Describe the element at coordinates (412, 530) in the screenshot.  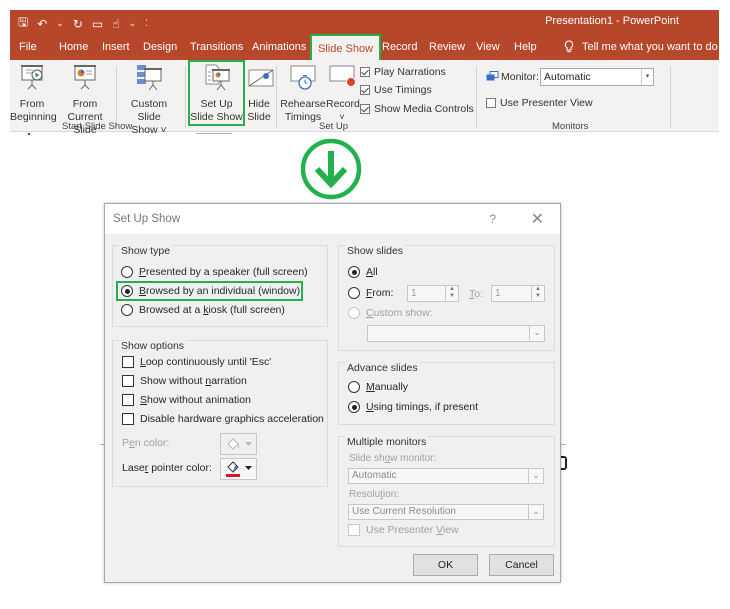
I see `dialog-use-presenter-view-label: Use Presenter View` at that location.